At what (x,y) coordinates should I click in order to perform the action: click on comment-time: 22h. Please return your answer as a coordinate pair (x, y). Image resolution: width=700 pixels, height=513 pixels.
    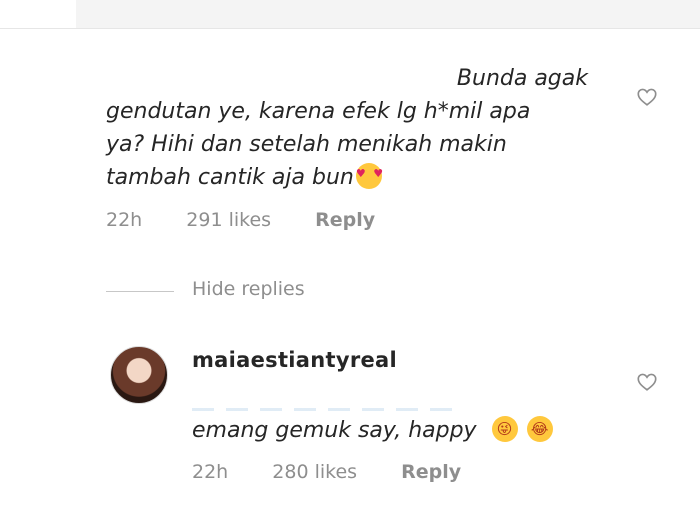
    Looking at the image, I should click on (124, 220).